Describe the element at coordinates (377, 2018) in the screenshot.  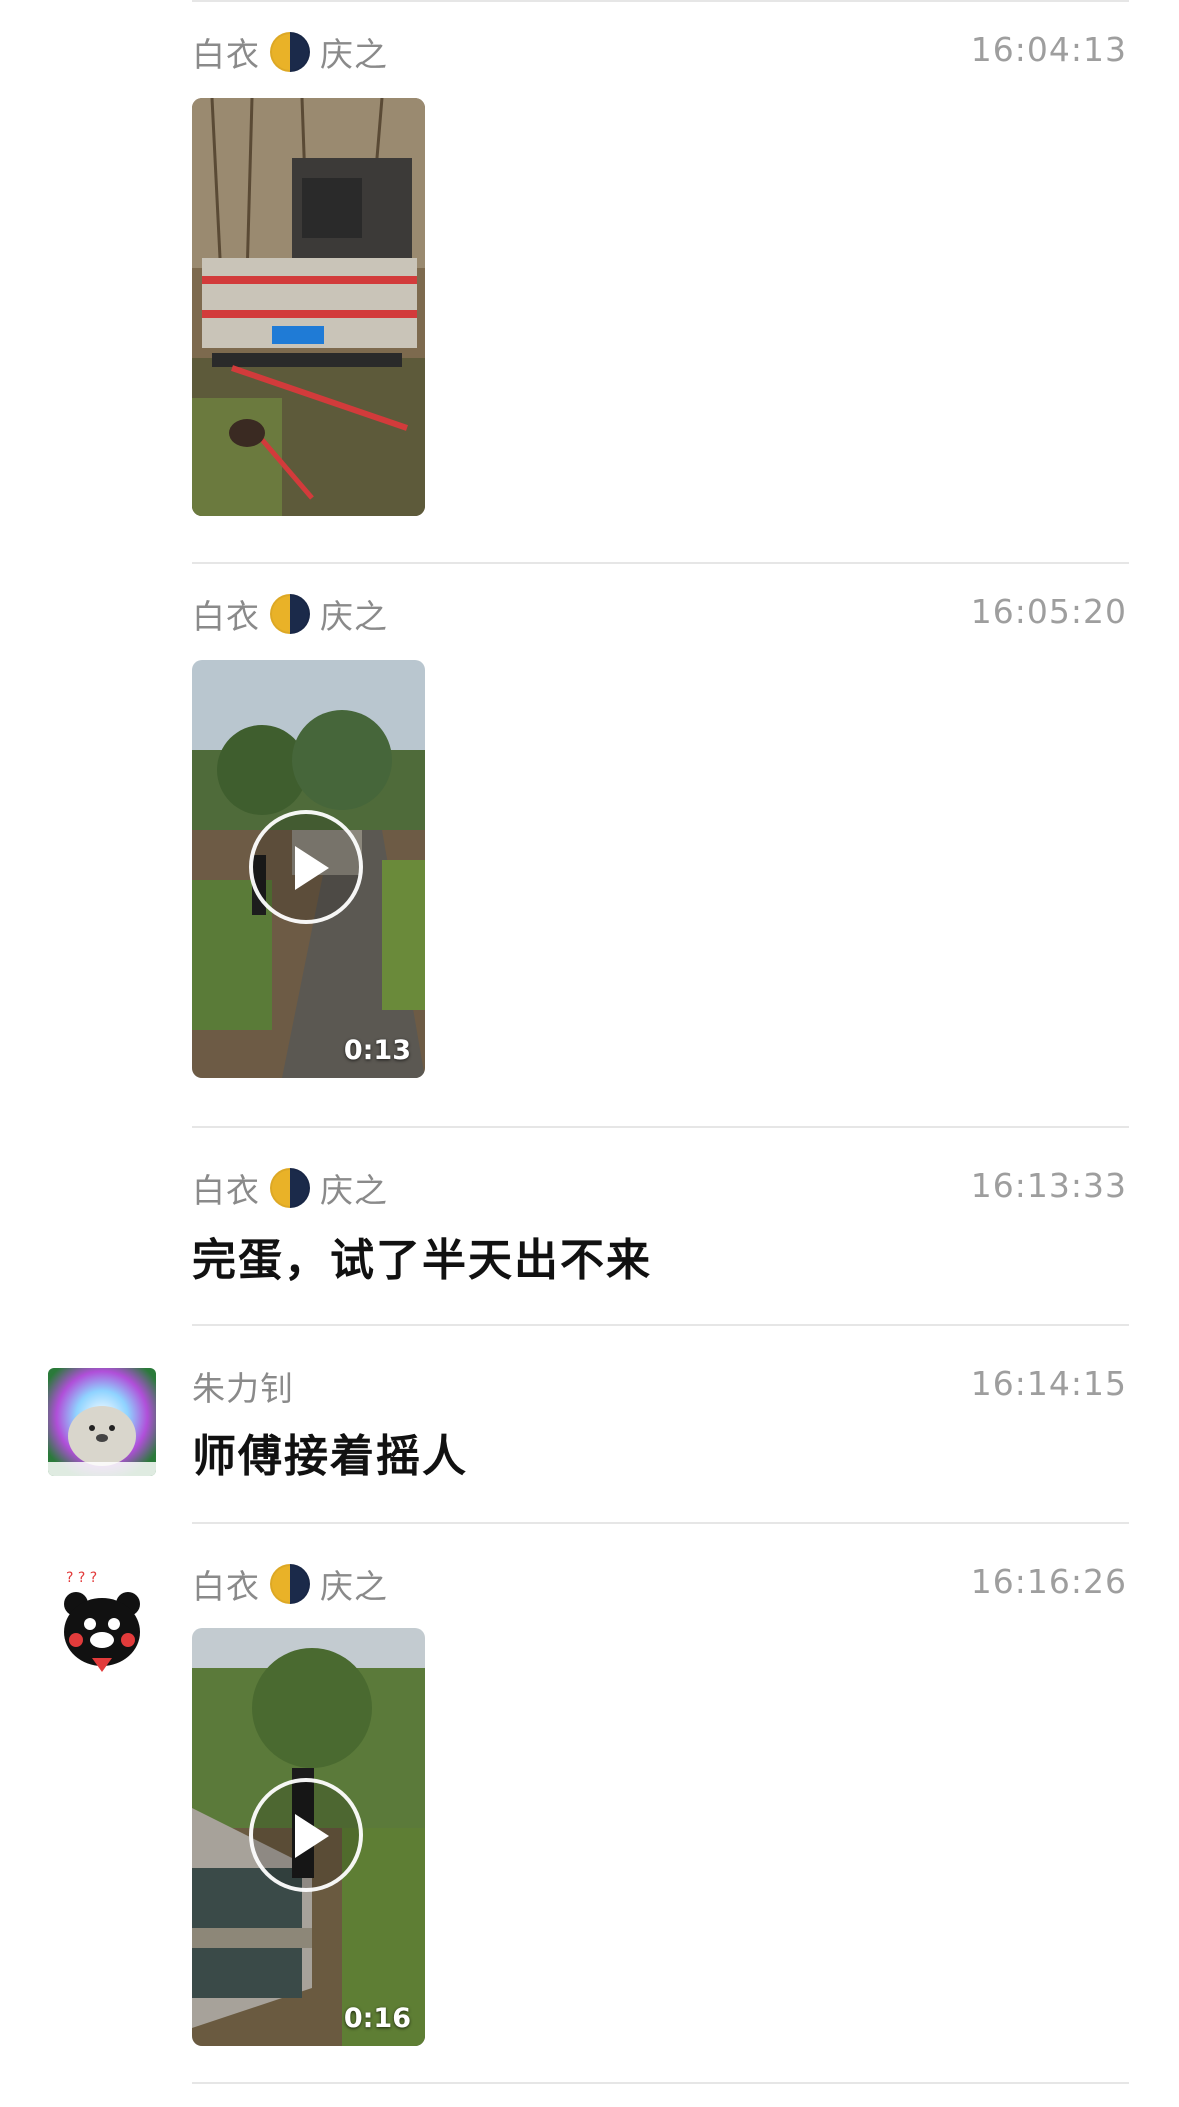
I see `video-duration: 0:16` at that location.